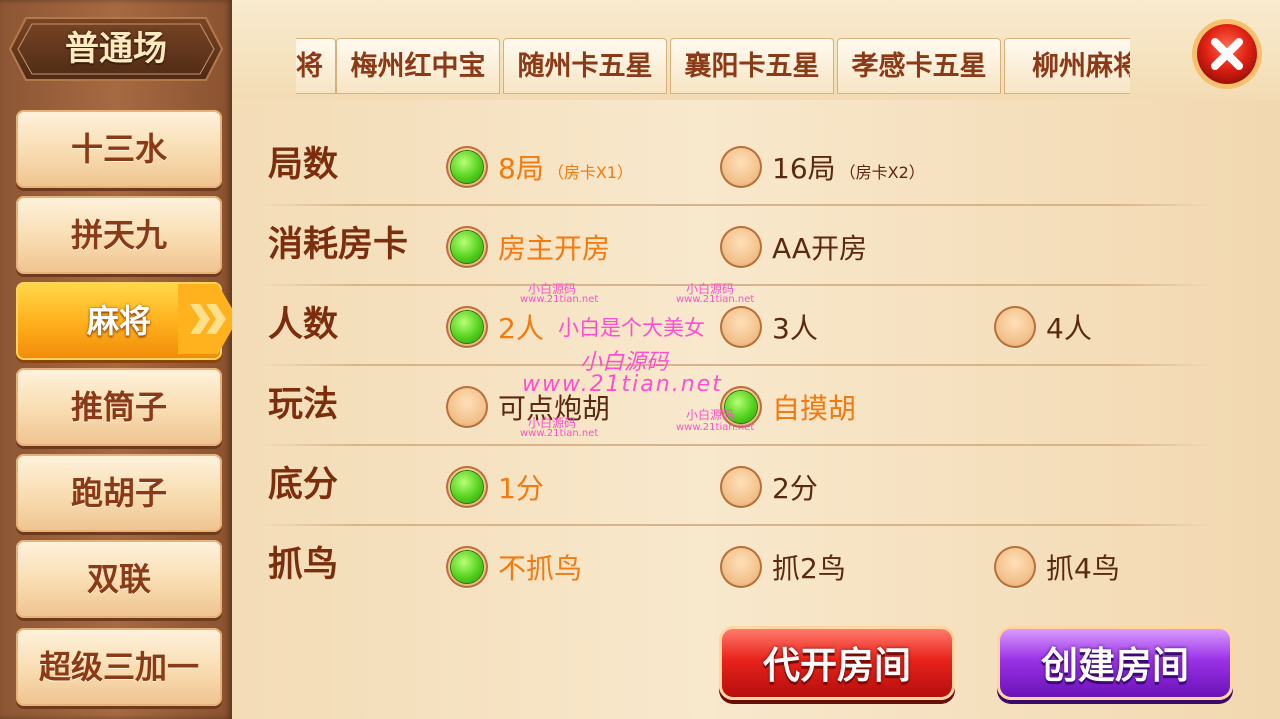 This screenshot has width=1280, height=719. I want to click on sidebar-item-paohuzi: 跑胡子, so click(119, 493).